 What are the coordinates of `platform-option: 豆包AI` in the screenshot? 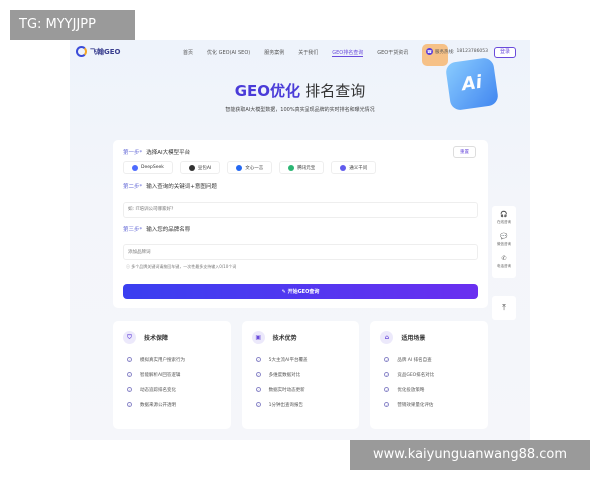 It's located at (200, 167).